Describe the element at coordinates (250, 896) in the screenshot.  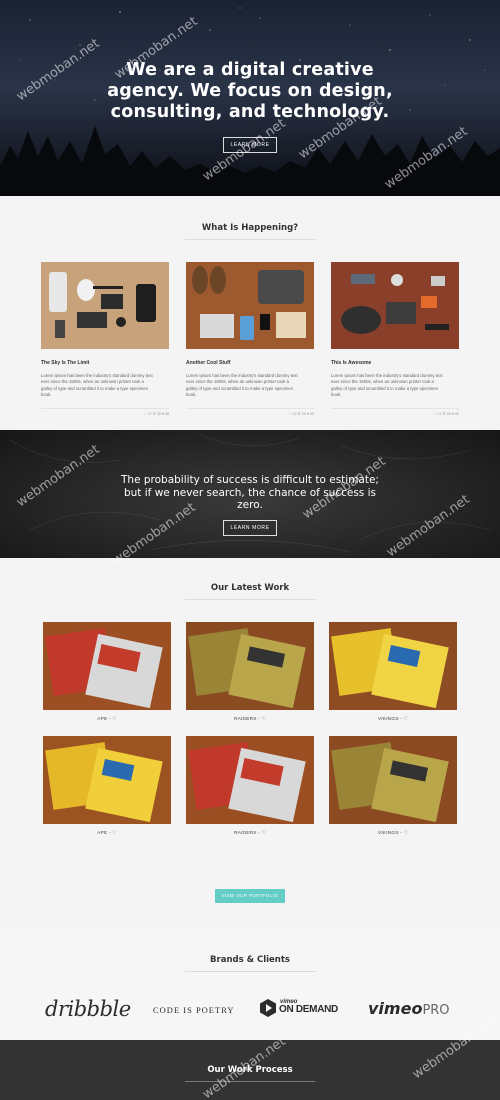
I see `view-portfolio-button: VIEW OUR PORTFOLIO` at that location.